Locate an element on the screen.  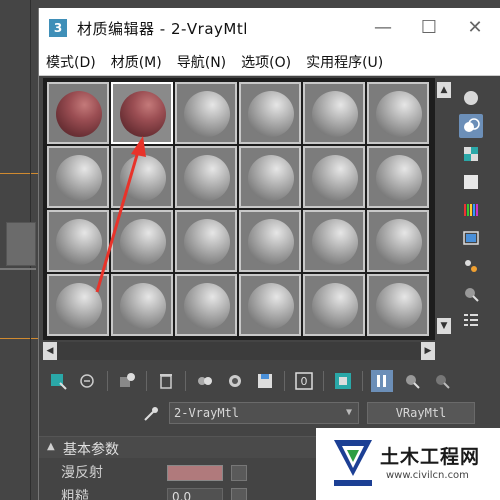
close-button: ✕ is located at coordinates (475, 28).